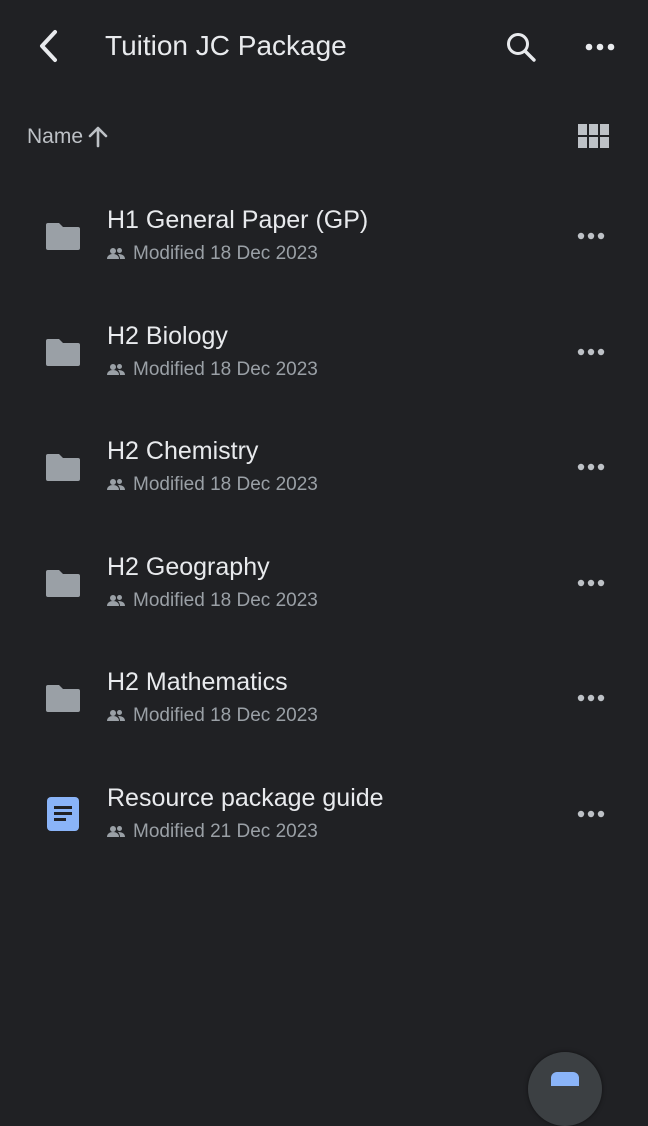 Image resolution: width=648 pixels, height=1126 pixels. I want to click on folder-row: H2 Geography Modified 18 Dec 2023, so click(324, 583).